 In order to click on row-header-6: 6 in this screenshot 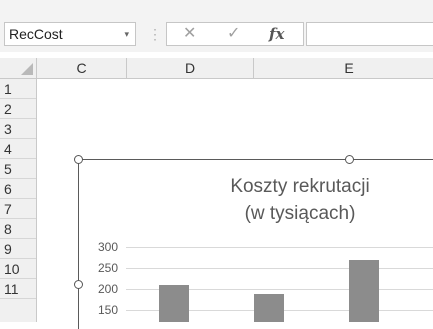, I will do `click(18, 189)`.